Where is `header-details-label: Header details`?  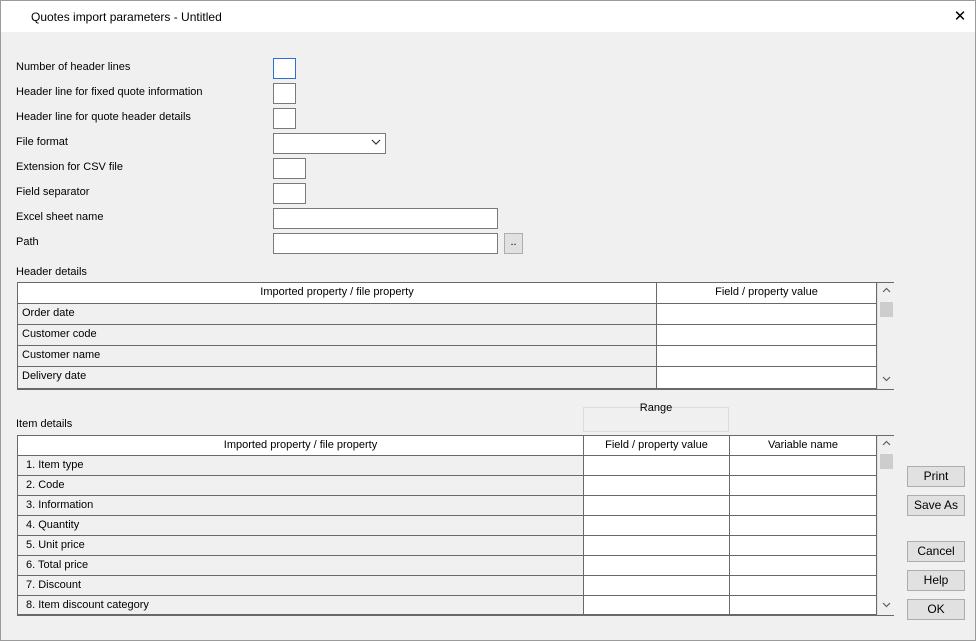 header-details-label: Header details is located at coordinates (51, 272).